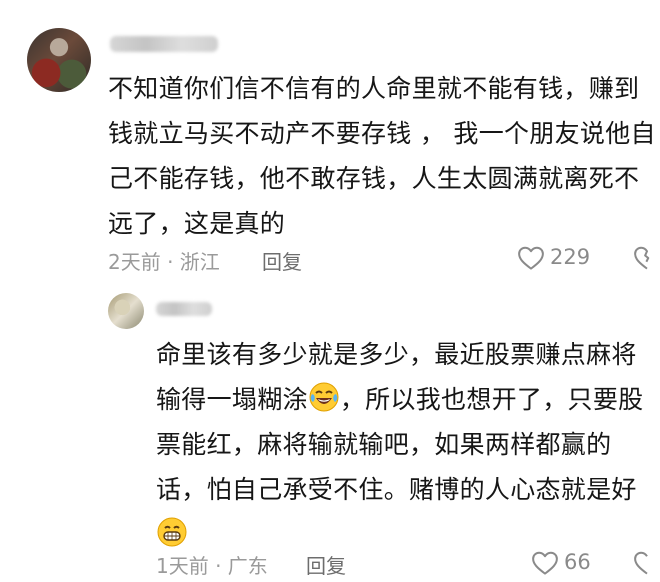 The width and height of the screenshot is (660, 582). What do you see at coordinates (570, 257) in the screenshot?
I see `like-count: 229` at bounding box center [570, 257].